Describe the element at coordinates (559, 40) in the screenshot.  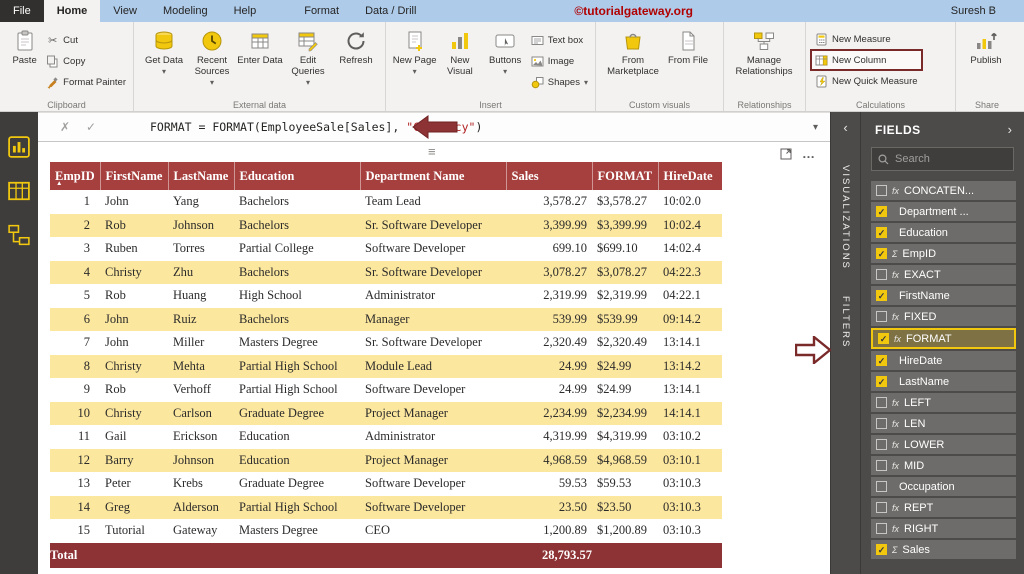
I see `text-box-button: Text box` at that location.